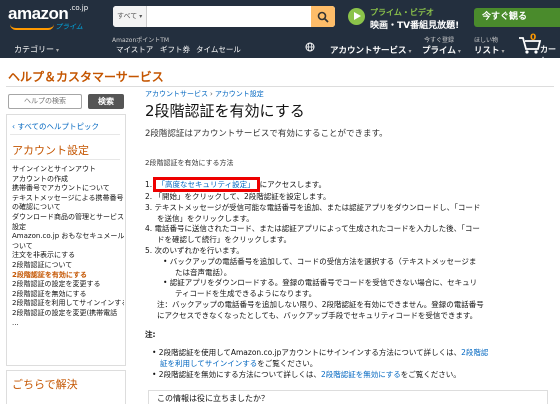 The image size is (560, 404). Describe the element at coordinates (68, 256) in the screenshot. I see `sidebar-item: 注文を非表示にする` at that location.